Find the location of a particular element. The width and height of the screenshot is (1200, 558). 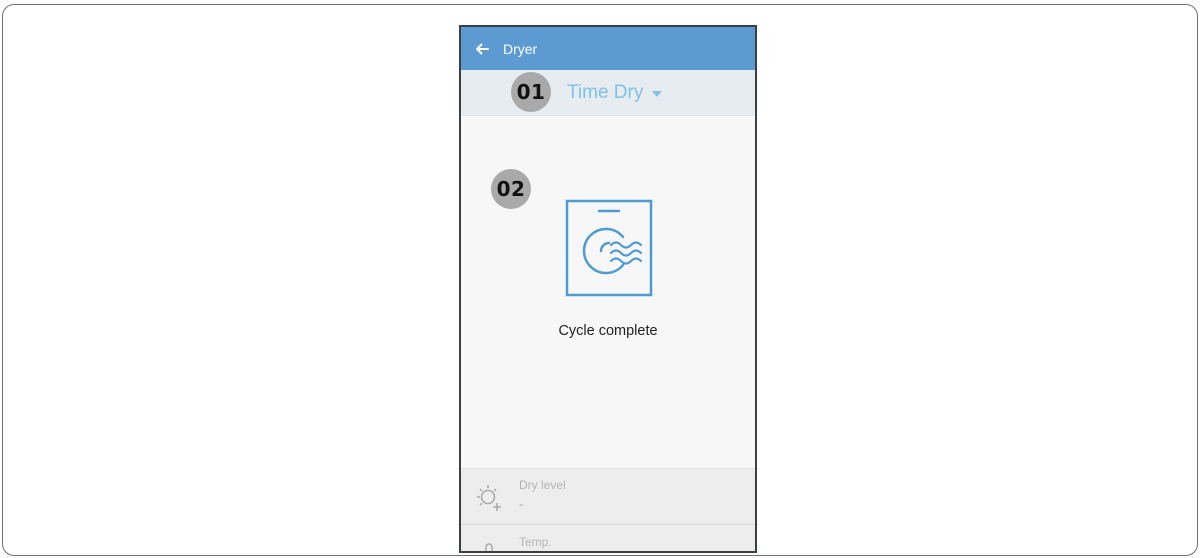

temp-label: Temp. is located at coordinates (535, 542).